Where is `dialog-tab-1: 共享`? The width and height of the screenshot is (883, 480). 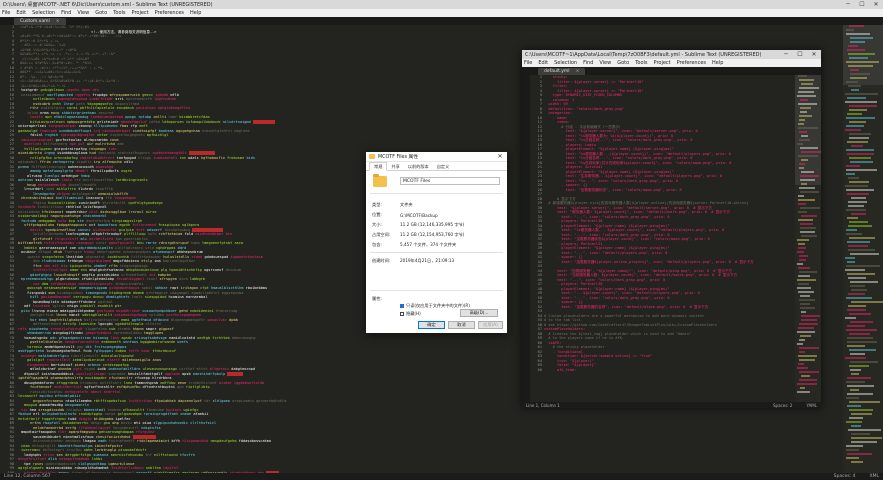 dialog-tab-1: 共享 is located at coordinates (395, 166).